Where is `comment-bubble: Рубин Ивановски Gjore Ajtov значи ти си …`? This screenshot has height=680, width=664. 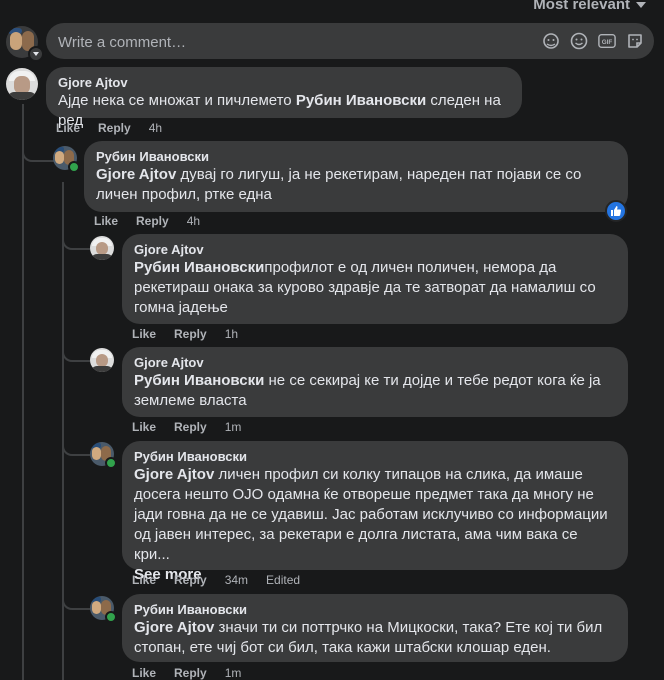
comment-bubble: Рубин Ивановски Gjore Ajtov значи ти си … is located at coordinates (375, 628).